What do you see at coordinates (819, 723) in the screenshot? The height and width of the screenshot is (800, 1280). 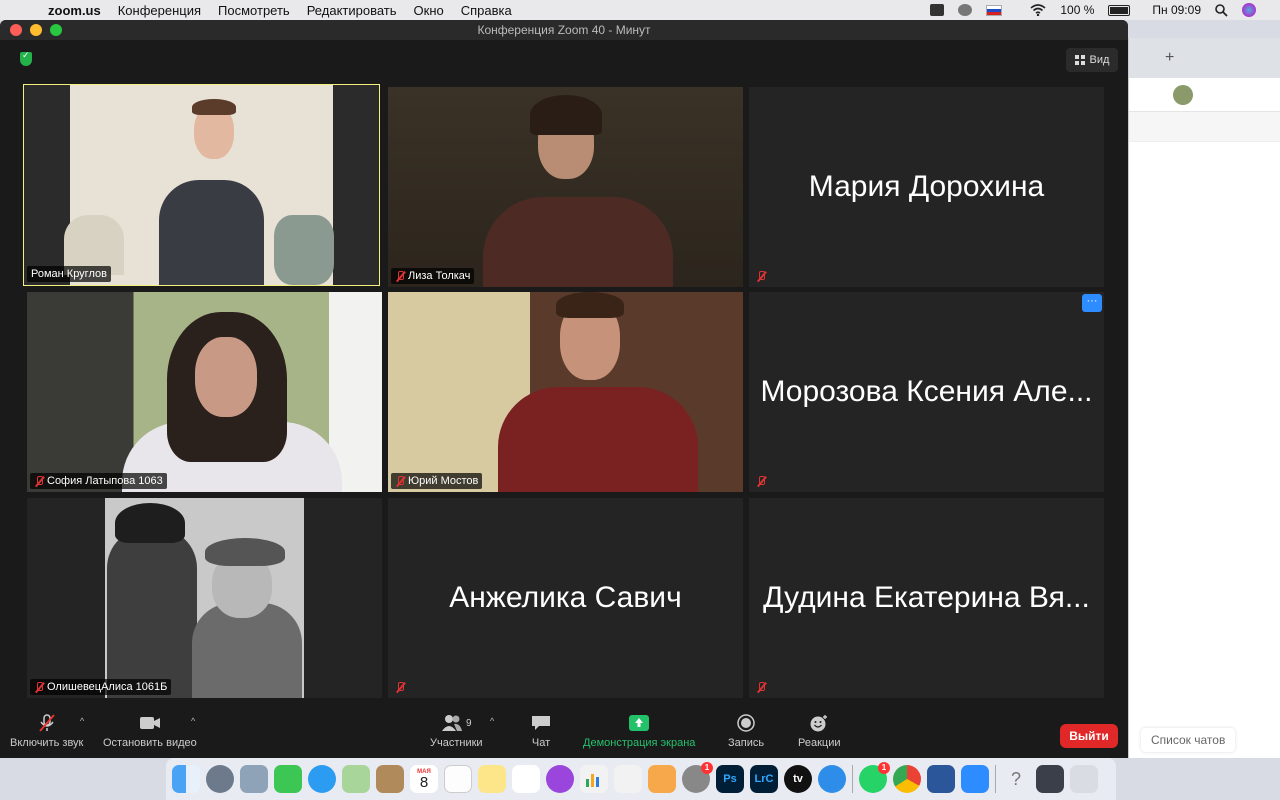 I see `emoji-reaction-icon` at bounding box center [819, 723].